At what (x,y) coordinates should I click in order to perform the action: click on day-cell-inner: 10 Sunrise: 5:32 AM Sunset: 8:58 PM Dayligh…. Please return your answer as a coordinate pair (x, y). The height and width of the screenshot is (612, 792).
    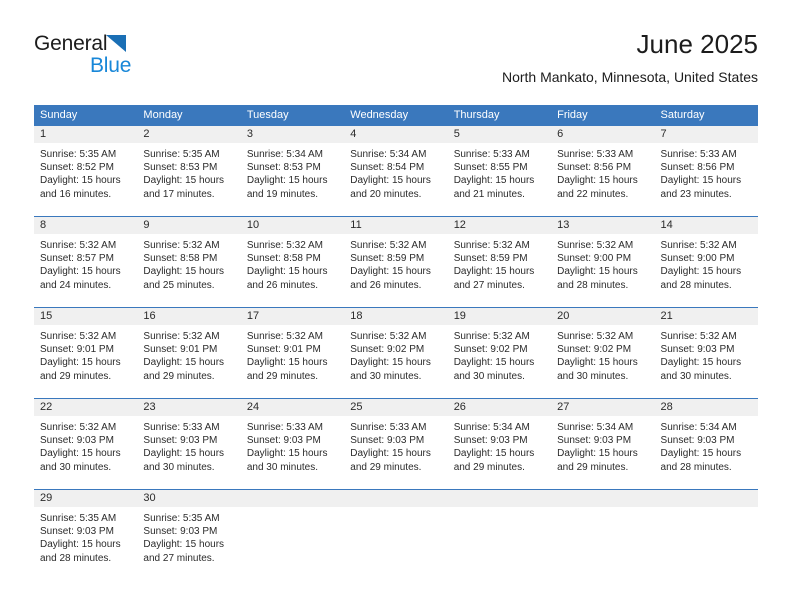
    Looking at the image, I should click on (292, 262).